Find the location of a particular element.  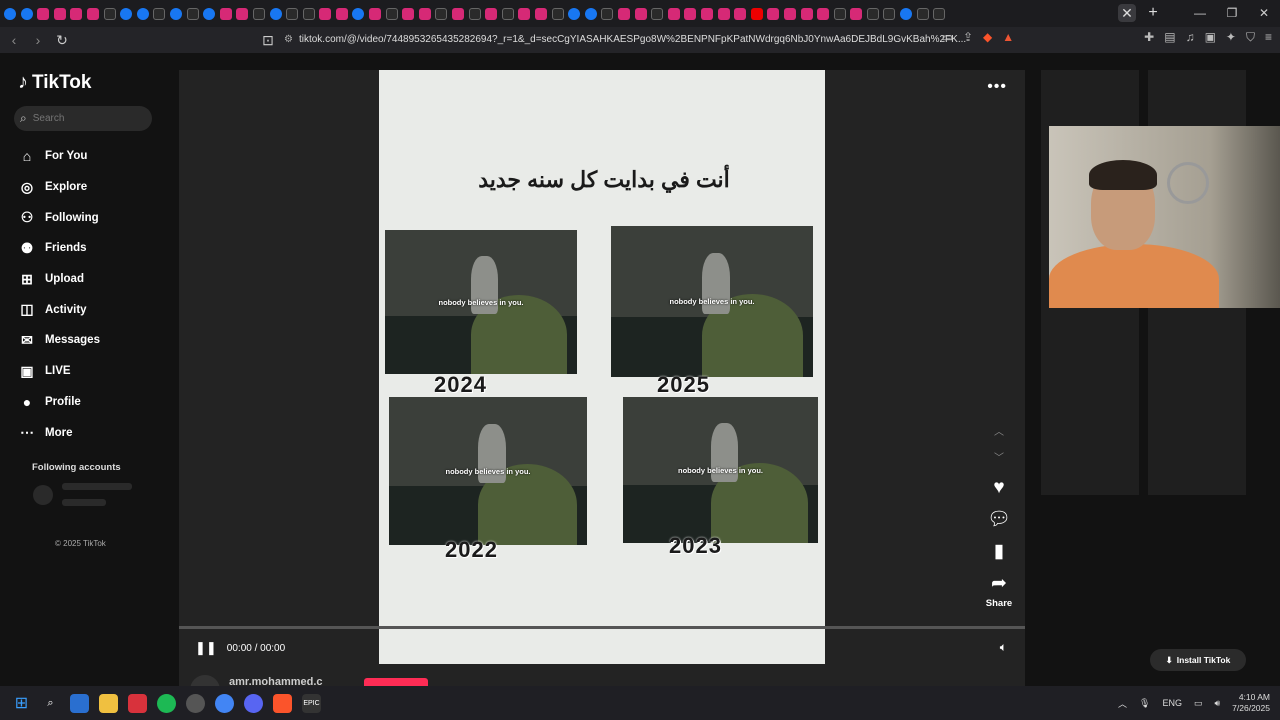

sidebar-item-following: ⚇ Following is located at coordinates (59, 217).